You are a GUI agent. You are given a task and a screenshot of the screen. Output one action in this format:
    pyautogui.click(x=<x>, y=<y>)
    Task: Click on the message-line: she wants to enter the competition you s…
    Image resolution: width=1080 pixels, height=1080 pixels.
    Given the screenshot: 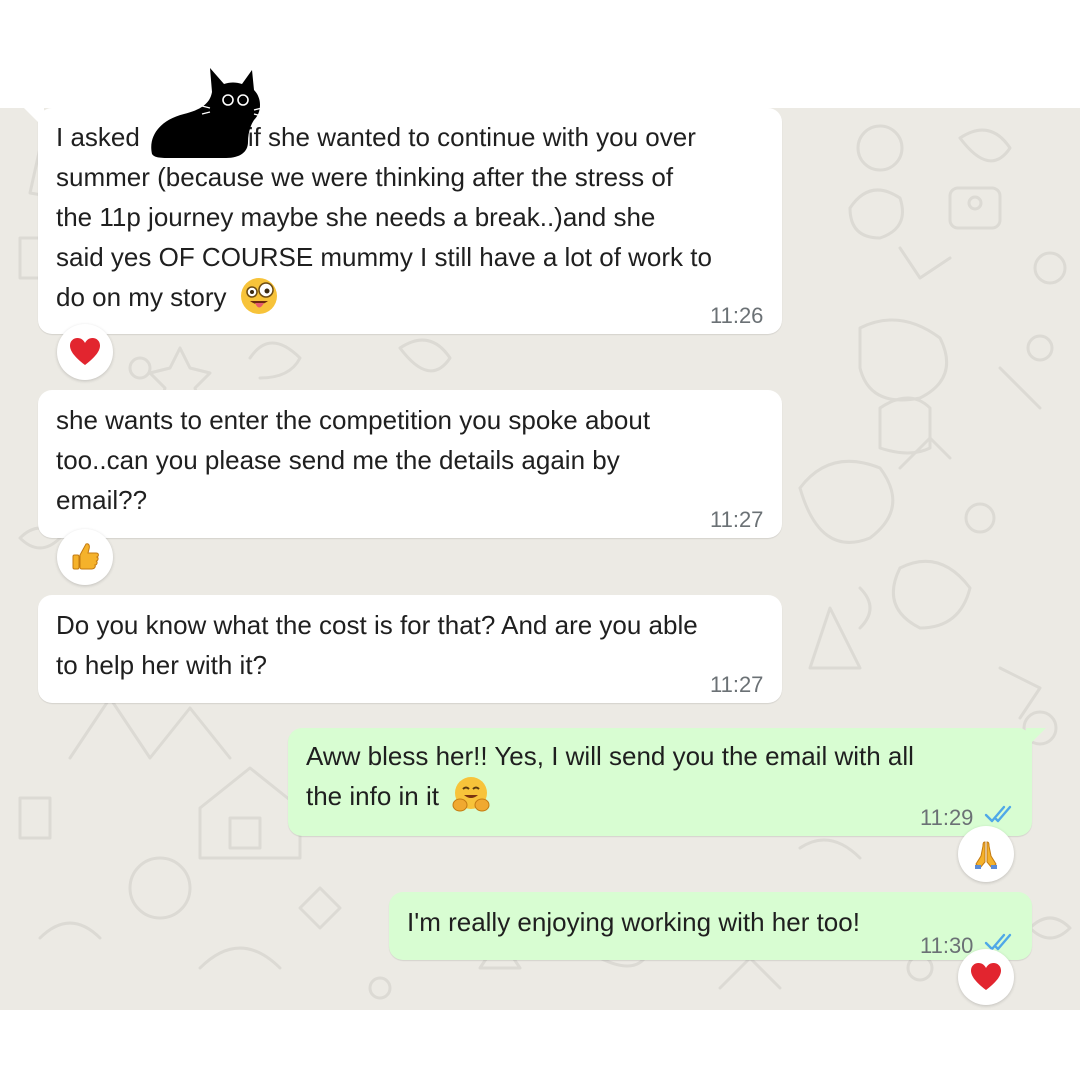 What is the action you would take?
    pyautogui.click(x=353, y=420)
    